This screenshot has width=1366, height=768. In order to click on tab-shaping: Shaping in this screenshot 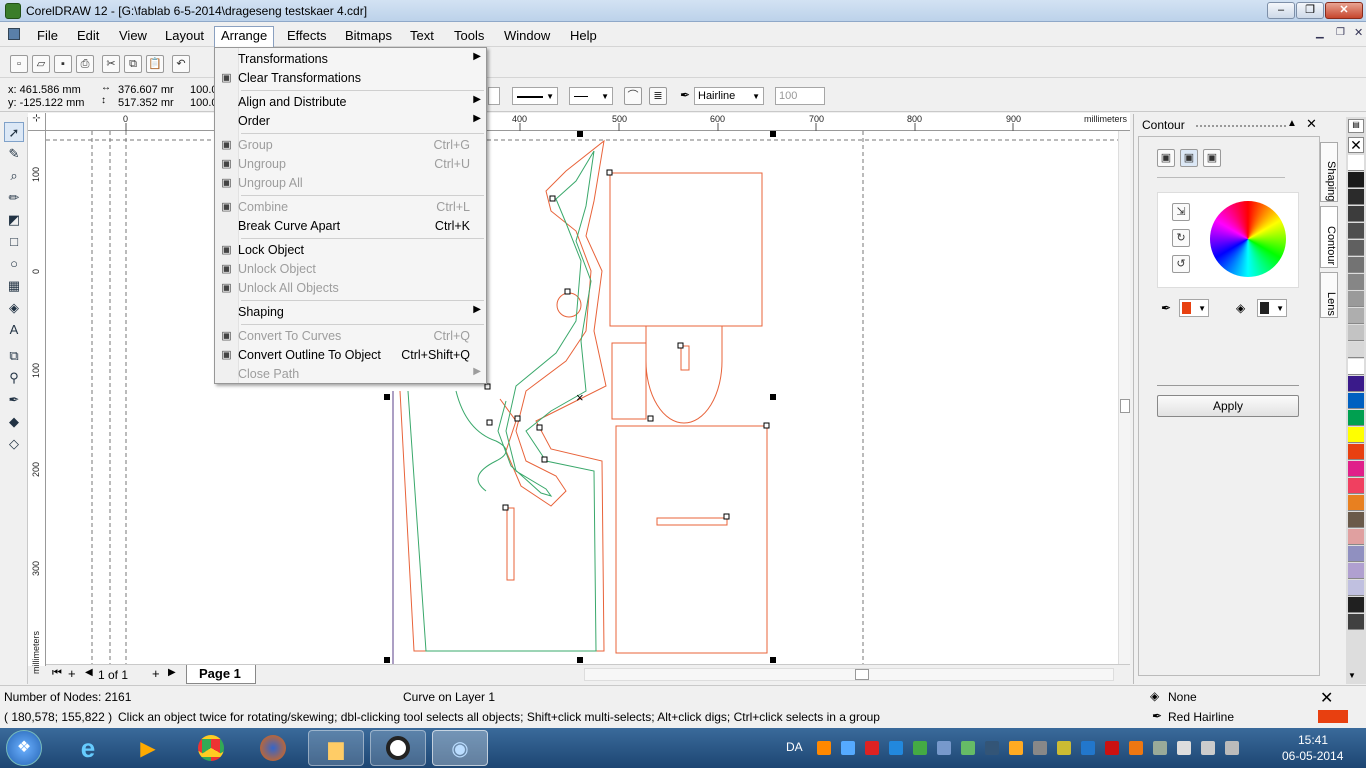, I will do `click(1329, 172)`.